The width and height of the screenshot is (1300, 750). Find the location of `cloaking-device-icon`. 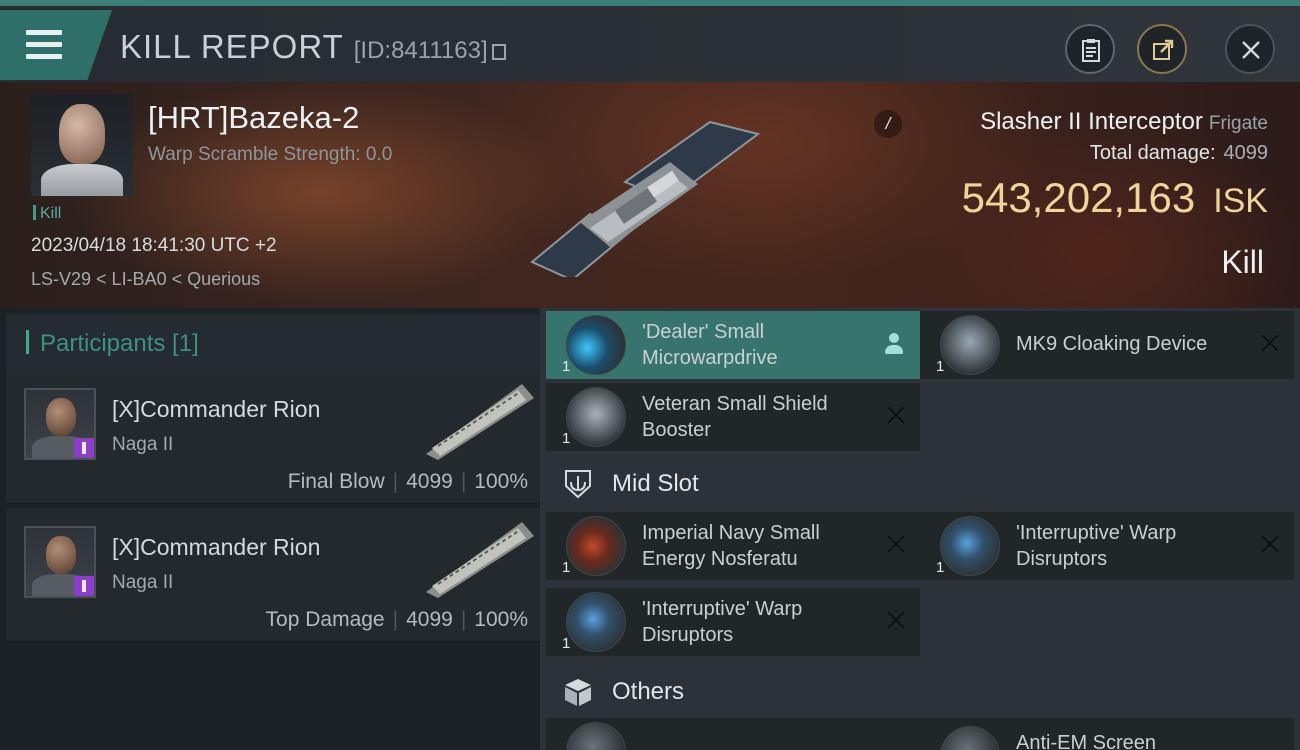

cloaking-device-icon is located at coordinates (970, 345).